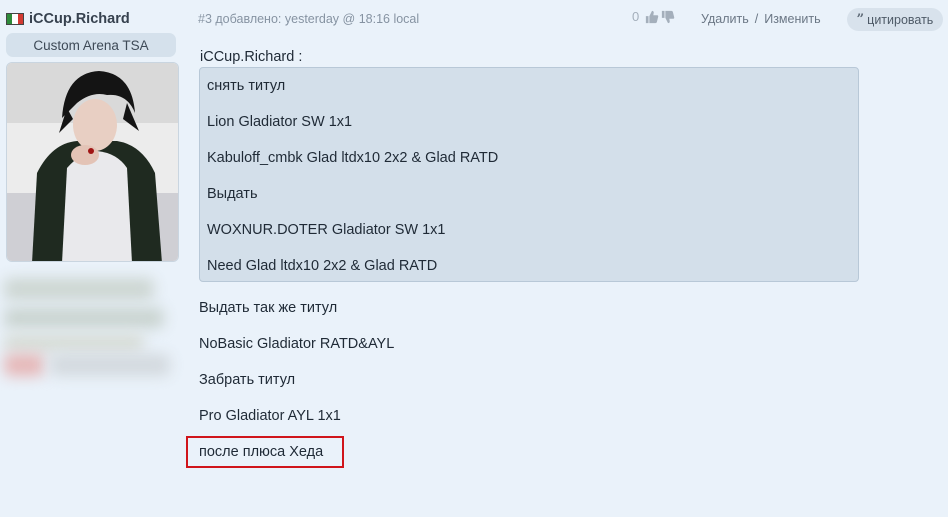 The width and height of the screenshot is (948, 517). I want to click on user-panel: iCCup.Richard Custom Arena TSA, so click(92, 203).